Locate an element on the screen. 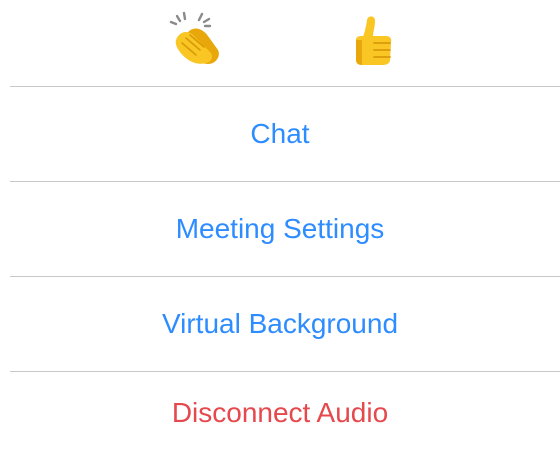 The width and height of the screenshot is (560, 454). clapping-hands-icon is located at coordinates (194, 37).